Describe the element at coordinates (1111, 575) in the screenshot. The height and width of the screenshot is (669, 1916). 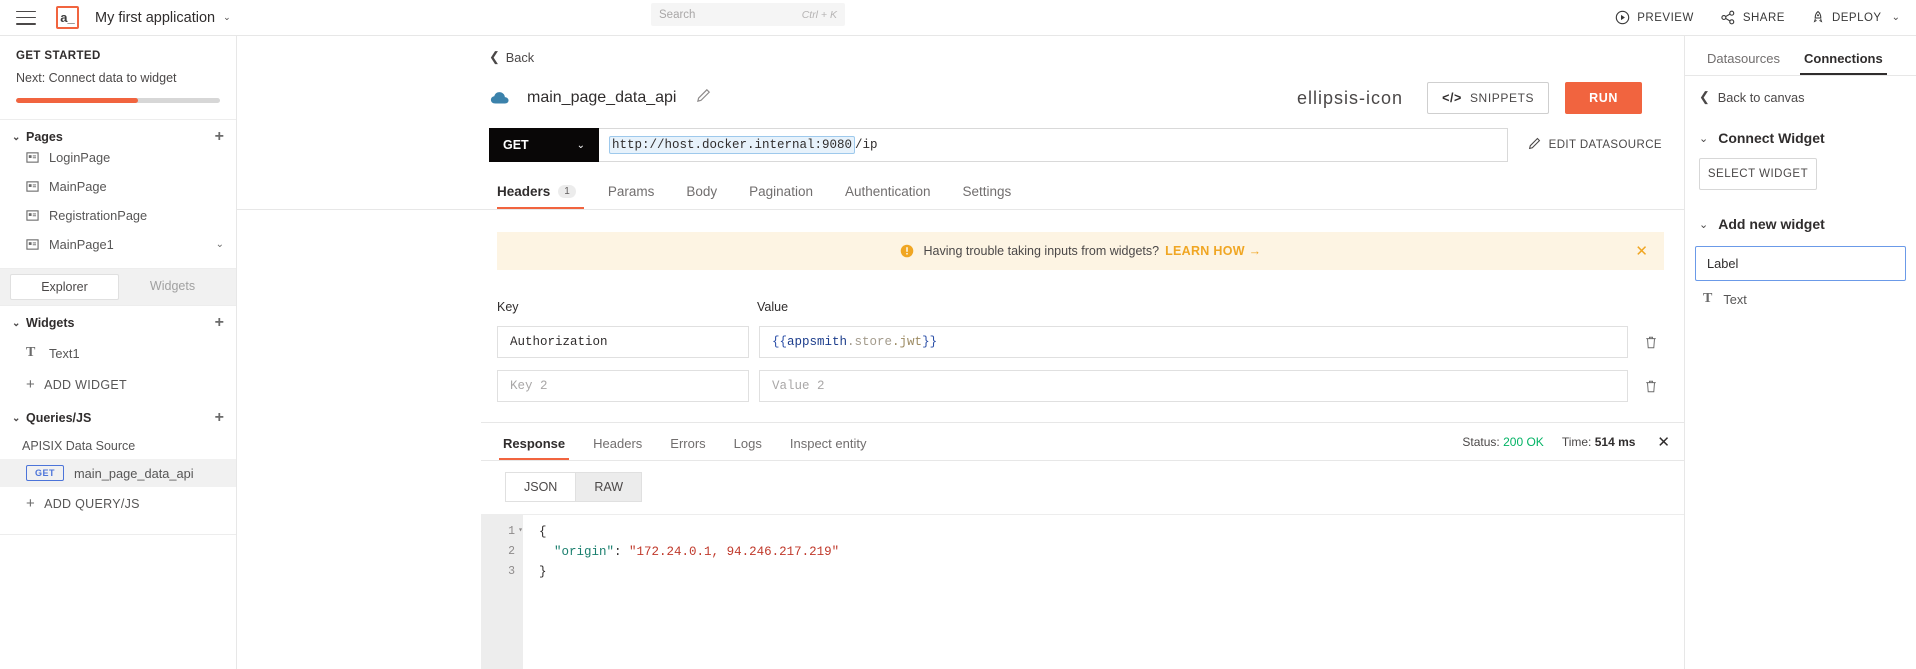
I see `code-line: }` at that location.